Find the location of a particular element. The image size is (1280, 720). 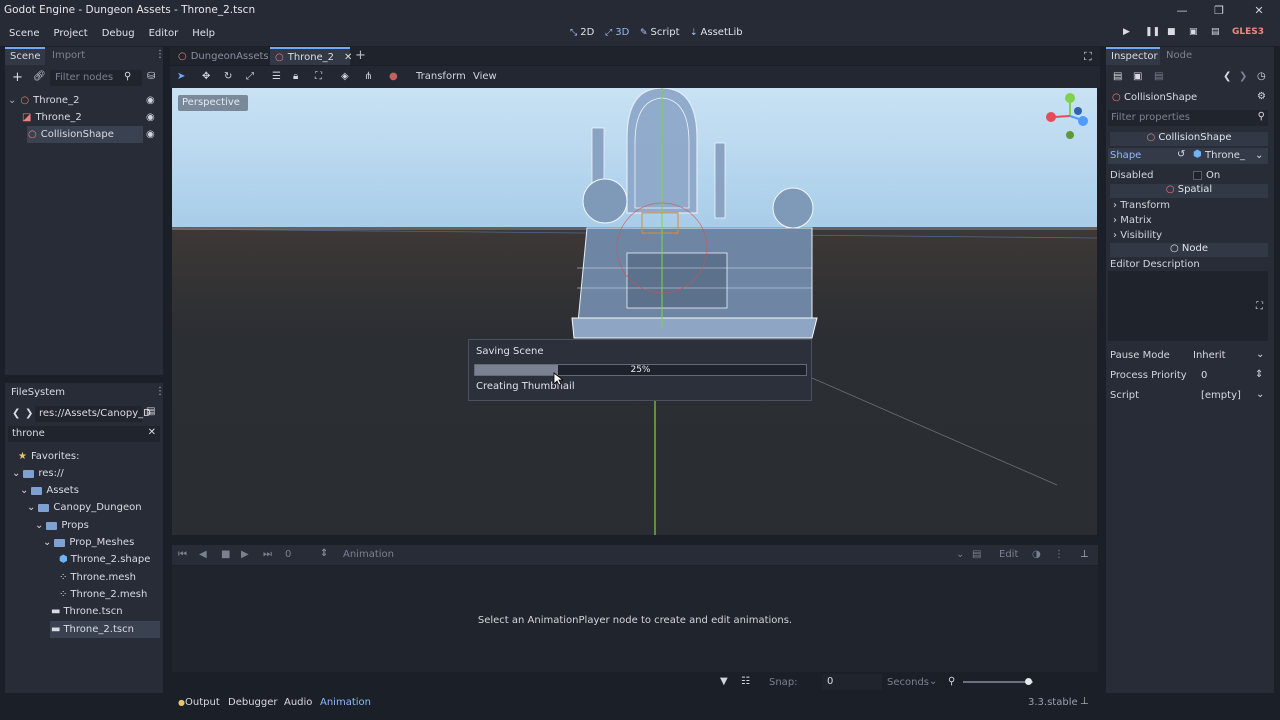

history-forward-icon: ❯ is located at coordinates (1243, 76).